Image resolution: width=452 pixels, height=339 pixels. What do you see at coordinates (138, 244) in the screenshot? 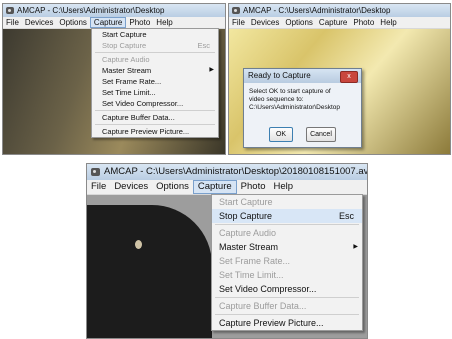
I see `preview-insect` at bounding box center [138, 244].